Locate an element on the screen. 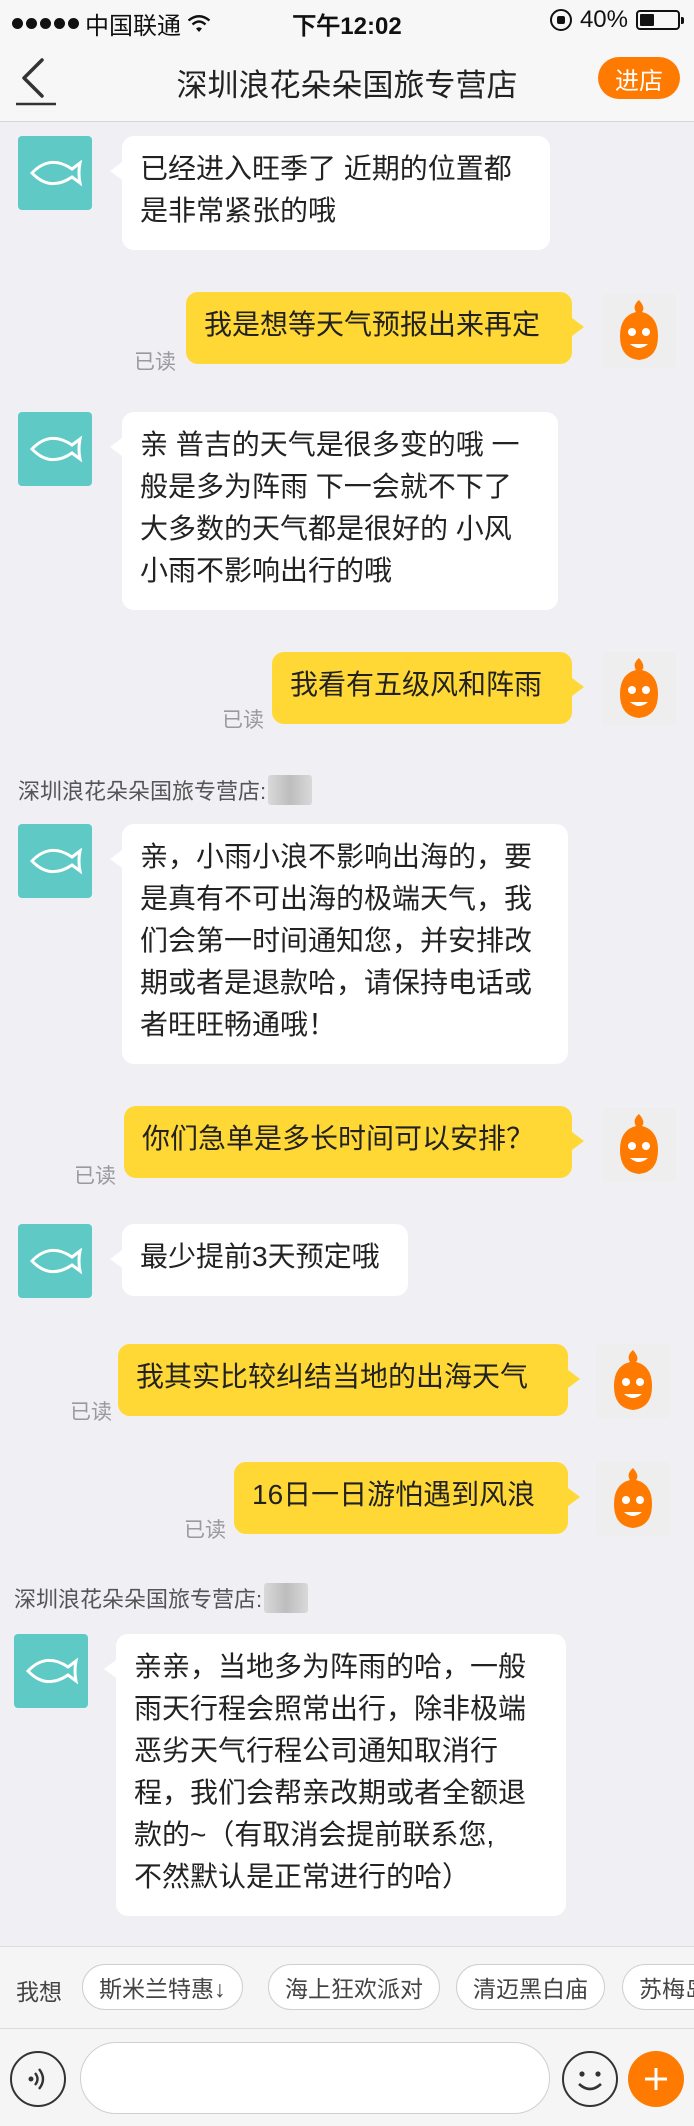 The width and height of the screenshot is (694, 2126). status-bar: 中国联通 下午12:02 40% is located at coordinates (347, 20).